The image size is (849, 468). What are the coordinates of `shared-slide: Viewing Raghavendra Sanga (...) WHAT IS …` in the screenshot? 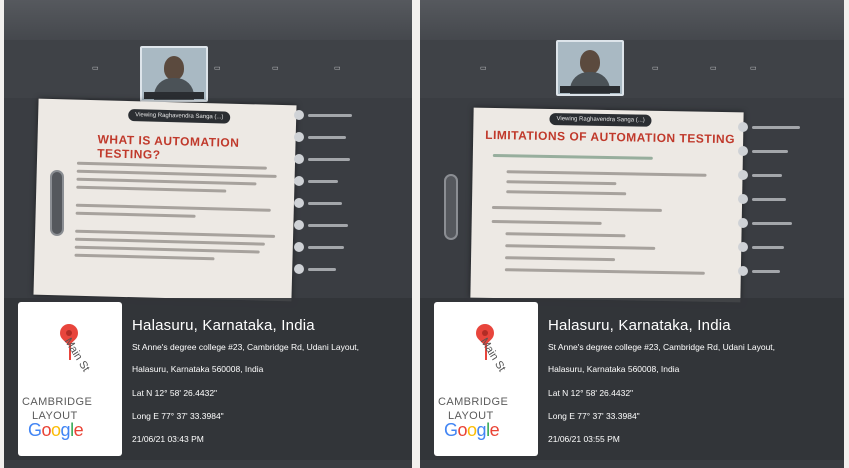 It's located at (165, 200).